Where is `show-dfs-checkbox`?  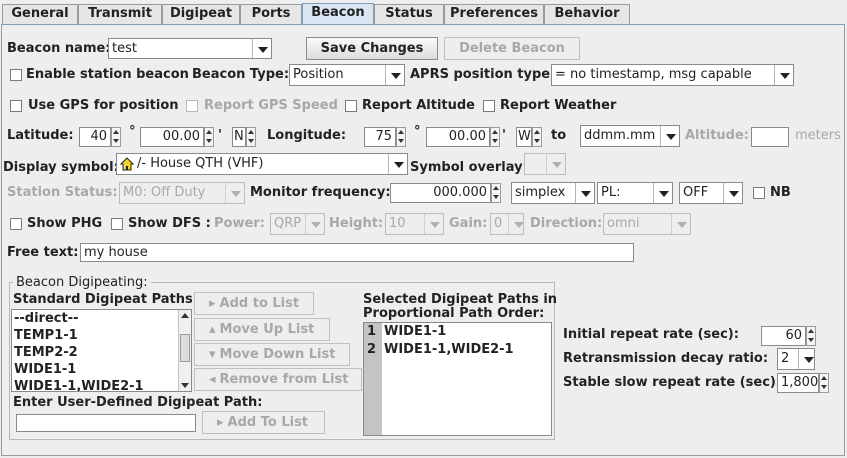 show-dfs-checkbox is located at coordinates (117, 224).